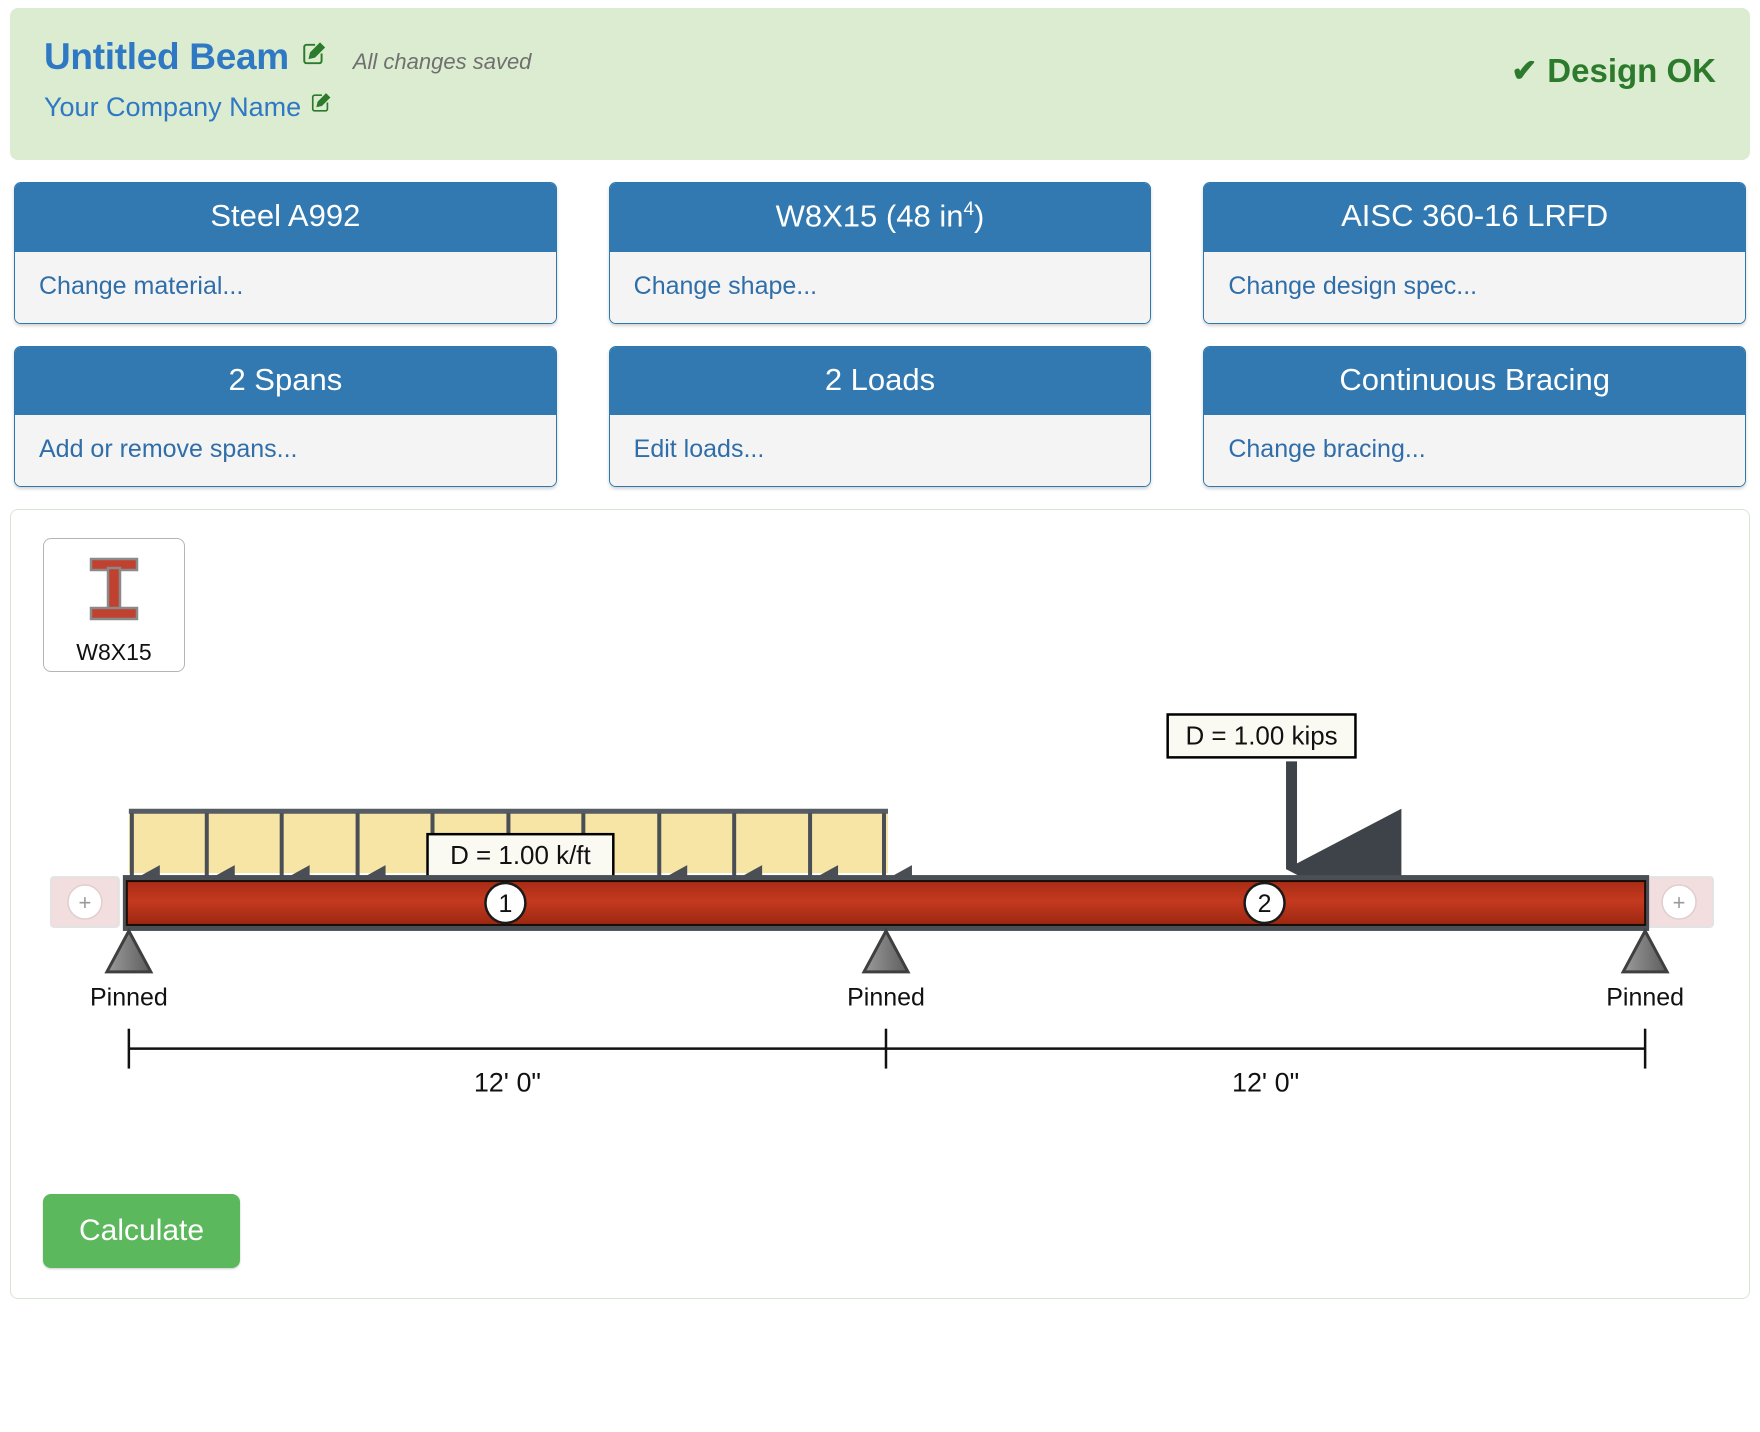 This screenshot has width=1760, height=1432. What do you see at coordinates (314, 56) in the screenshot?
I see `edit-project-name-icon` at bounding box center [314, 56].